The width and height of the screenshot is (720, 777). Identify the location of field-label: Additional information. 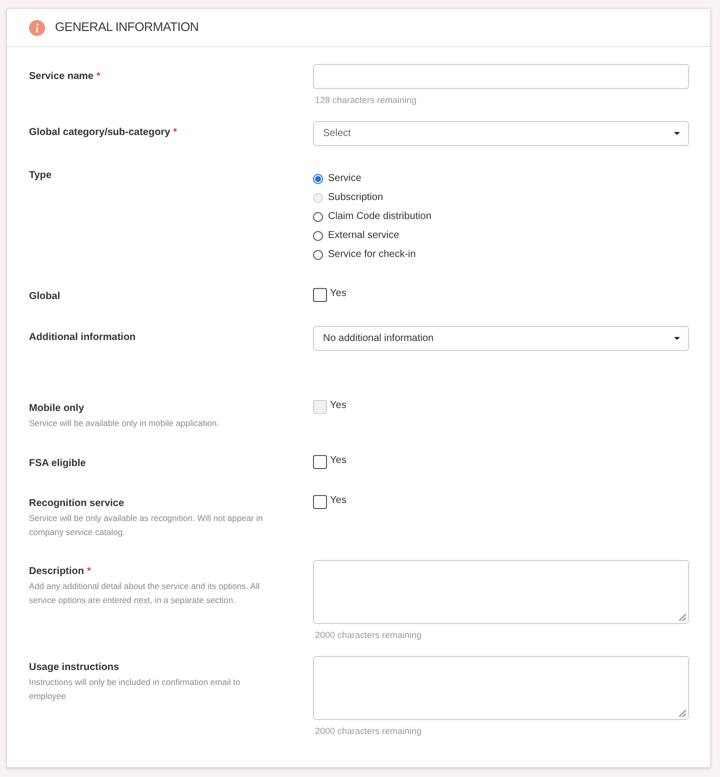
(82, 338).